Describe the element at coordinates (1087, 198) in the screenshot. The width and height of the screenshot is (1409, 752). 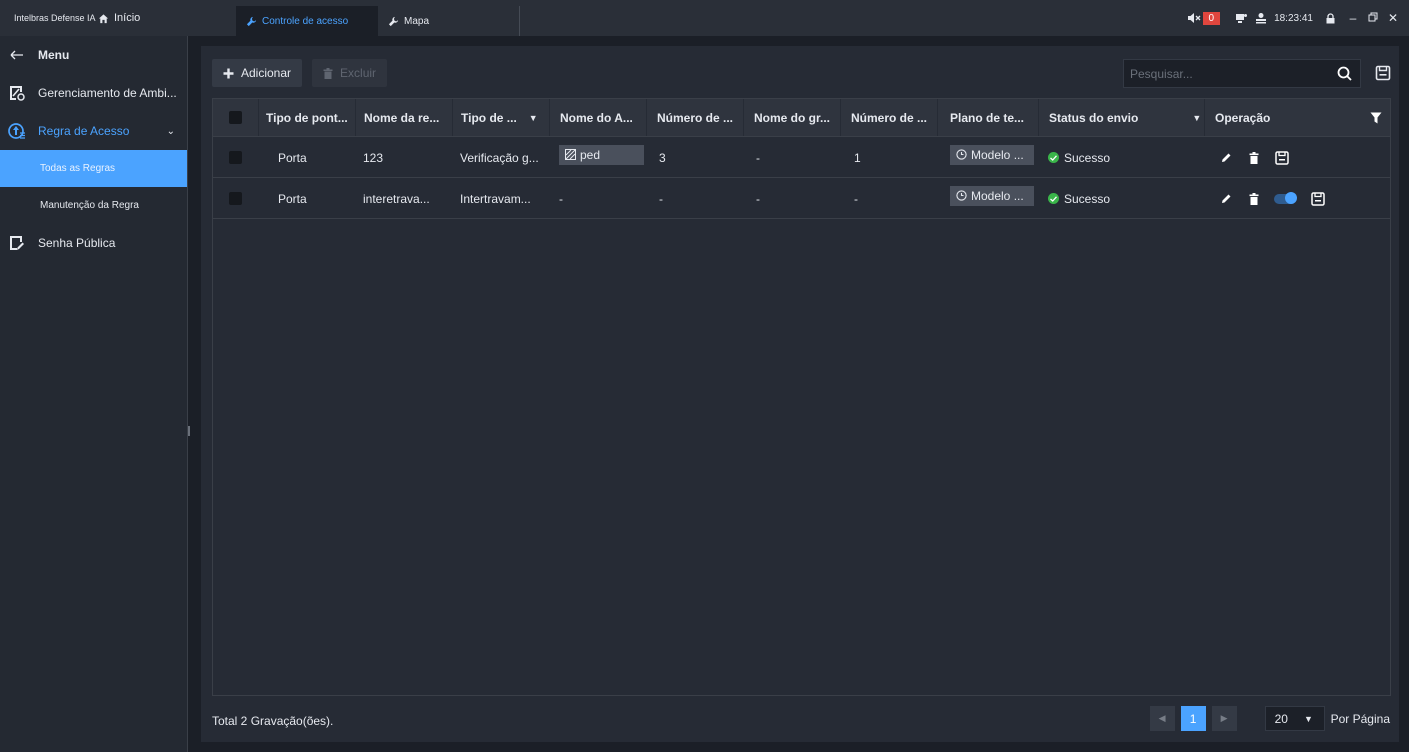
I see `status-label: Sucesso` at that location.